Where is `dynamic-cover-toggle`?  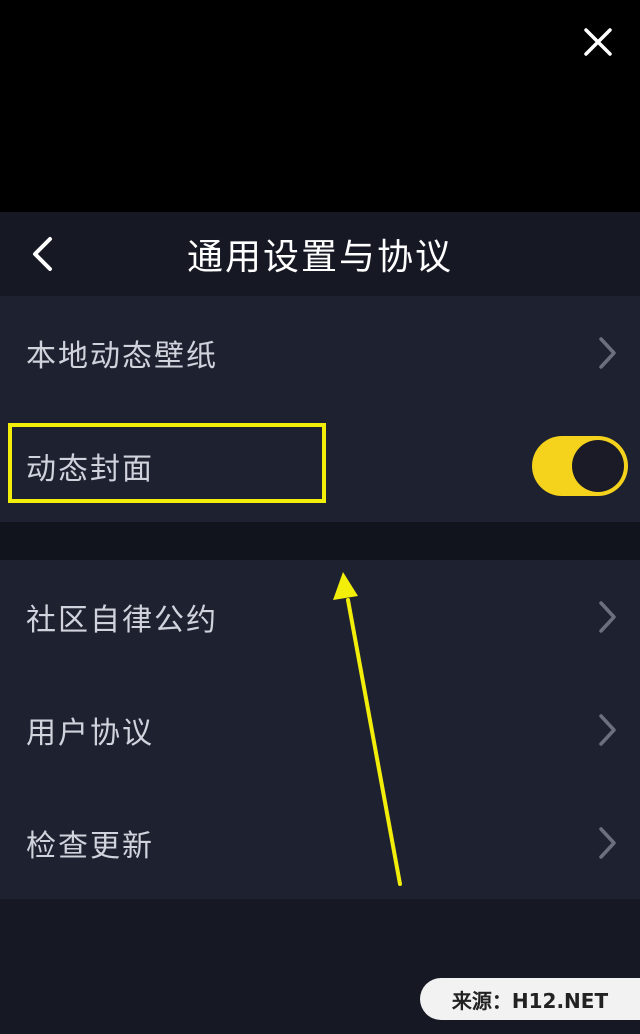 dynamic-cover-toggle is located at coordinates (580, 465).